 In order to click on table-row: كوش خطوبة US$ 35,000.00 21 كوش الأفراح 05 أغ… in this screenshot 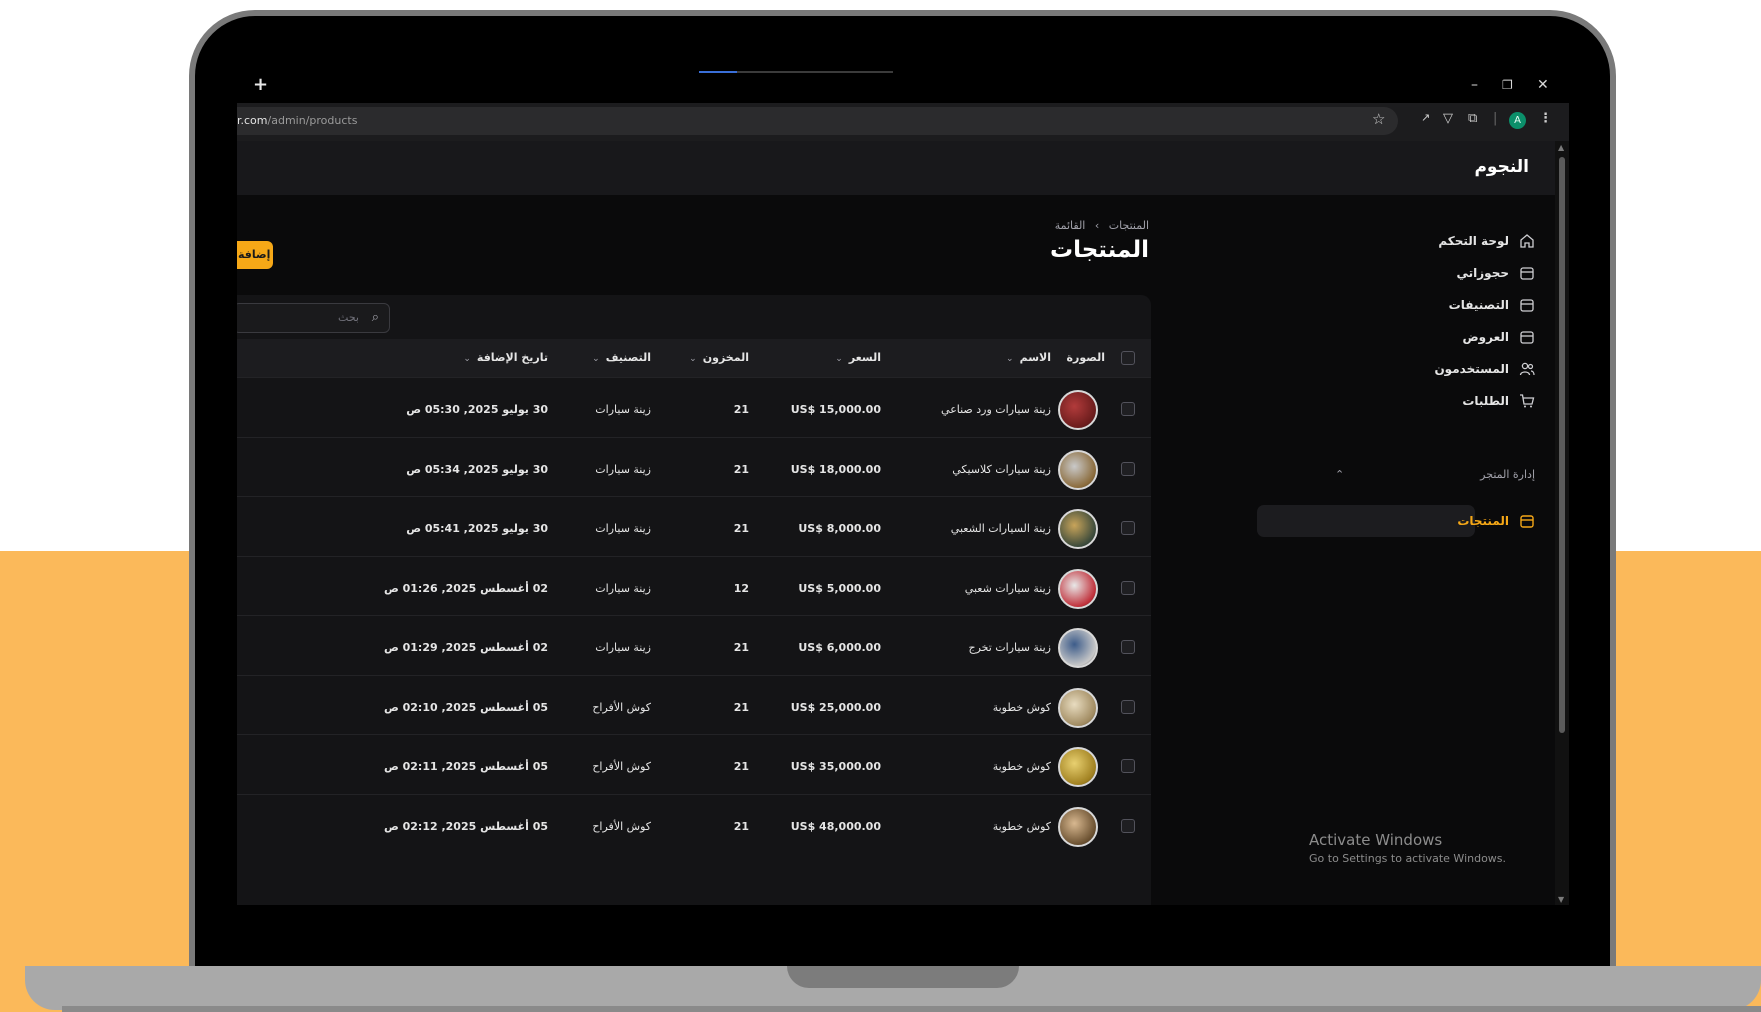, I will do `click(694, 767)`.